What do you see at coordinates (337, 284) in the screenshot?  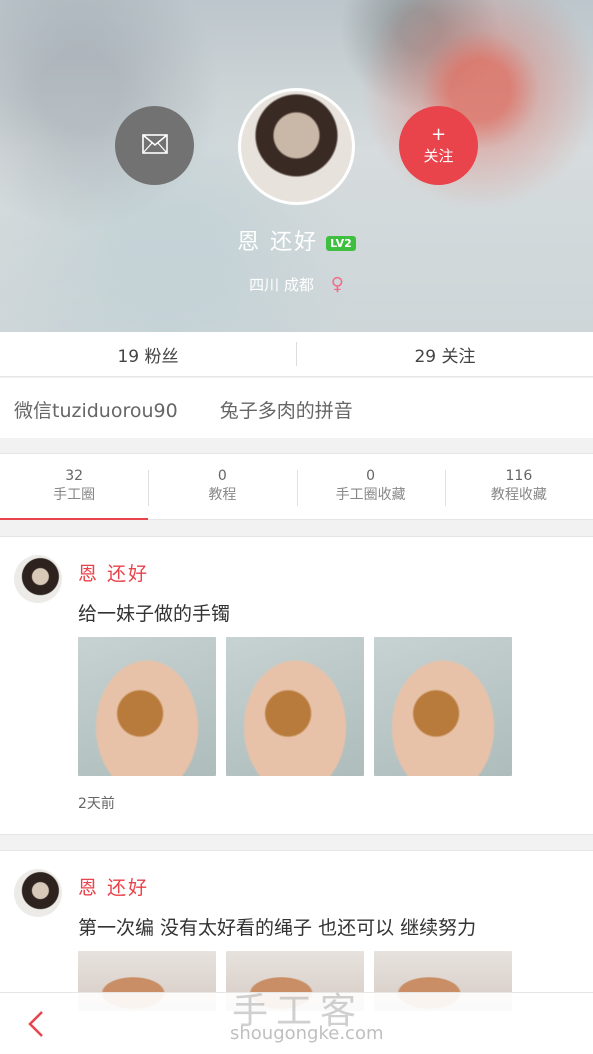 I see `female-icon: ♀` at bounding box center [337, 284].